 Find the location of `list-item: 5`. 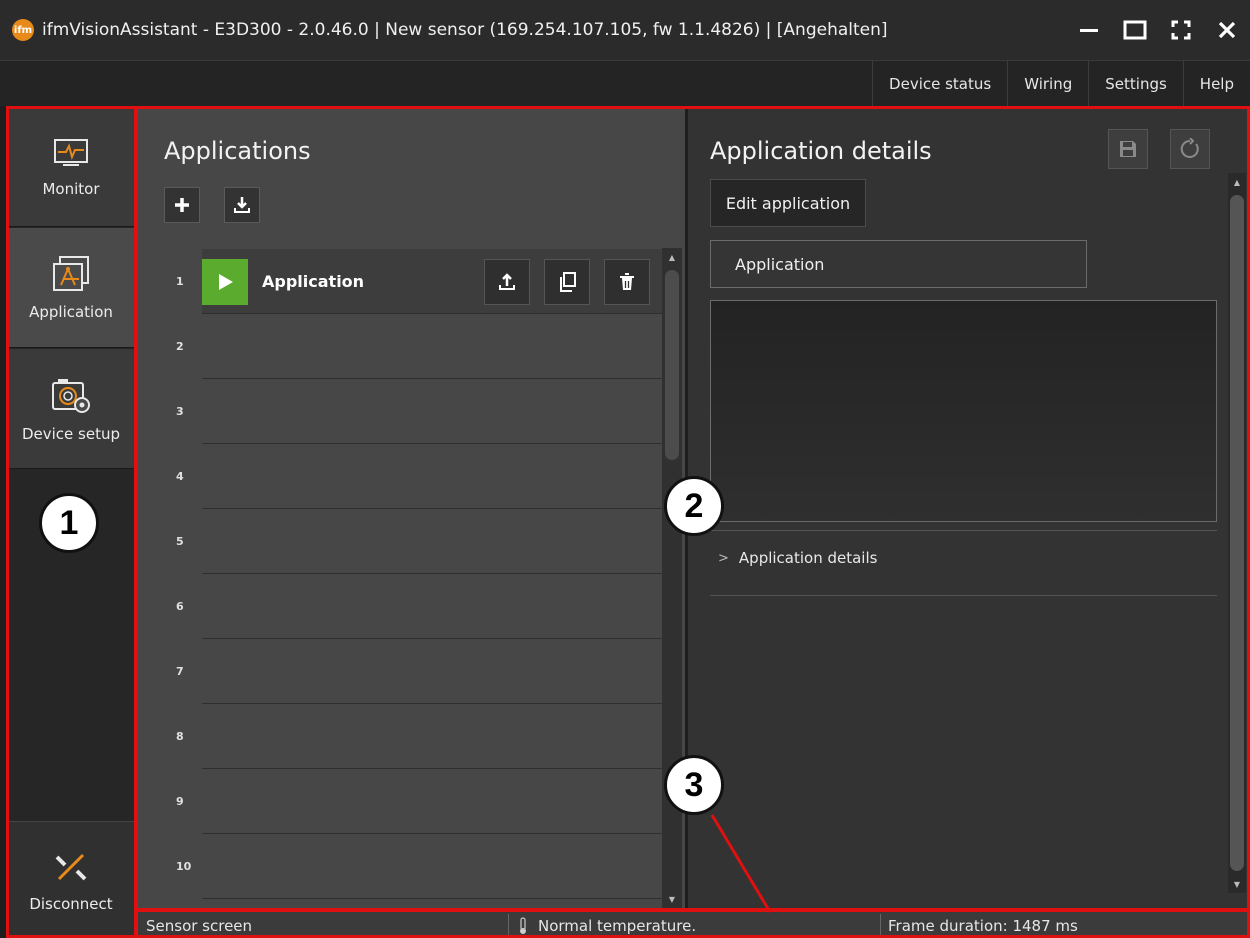

list-item: 5 is located at coordinates (419, 541).